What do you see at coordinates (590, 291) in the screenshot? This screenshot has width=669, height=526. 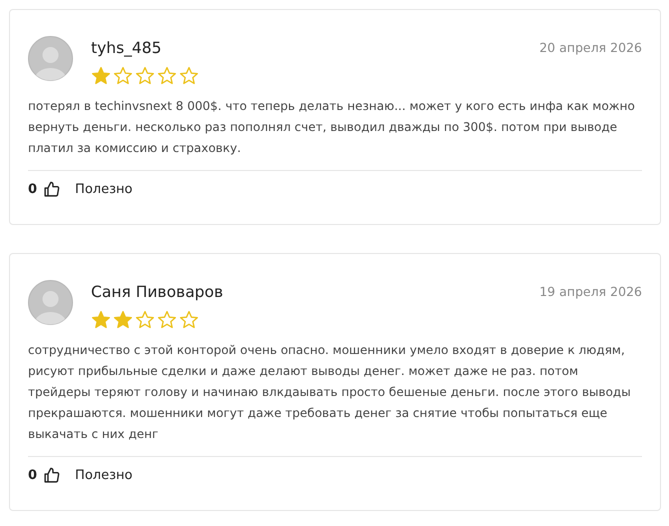 I see `review-date: 19 апреля 2026` at bounding box center [590, 291].